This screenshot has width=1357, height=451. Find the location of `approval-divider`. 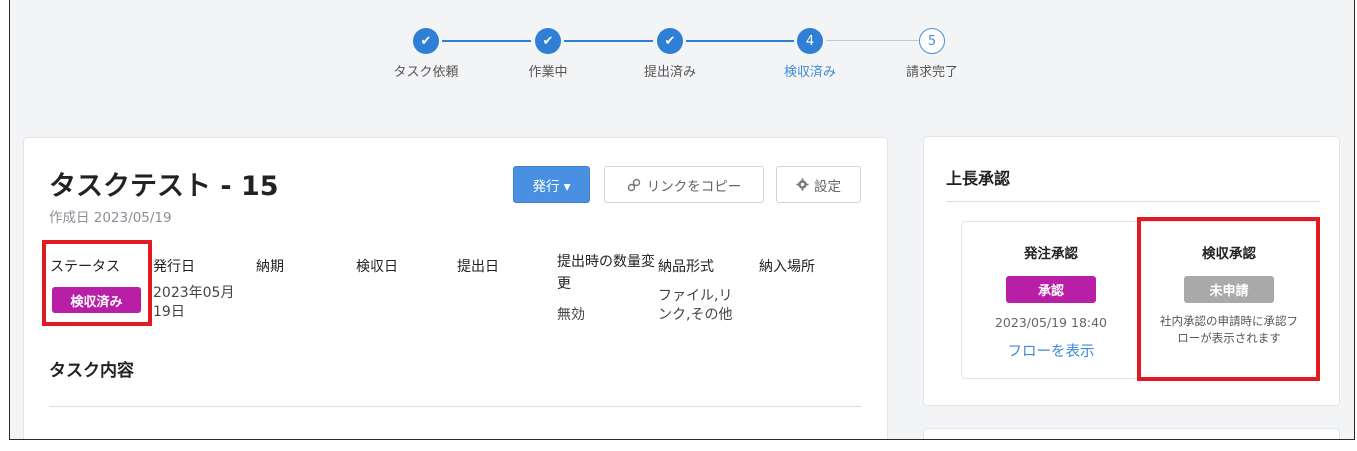

approval-divider is located at coordinates (1133, 201).